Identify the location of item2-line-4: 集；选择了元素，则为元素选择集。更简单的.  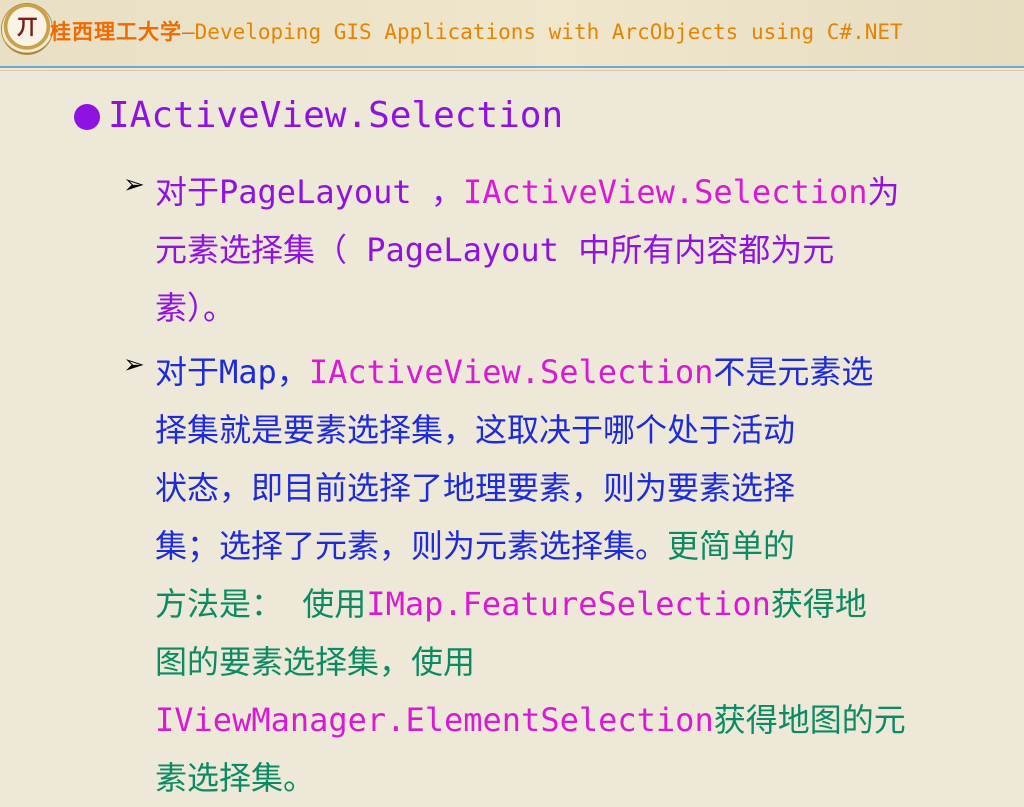
(566, 546).